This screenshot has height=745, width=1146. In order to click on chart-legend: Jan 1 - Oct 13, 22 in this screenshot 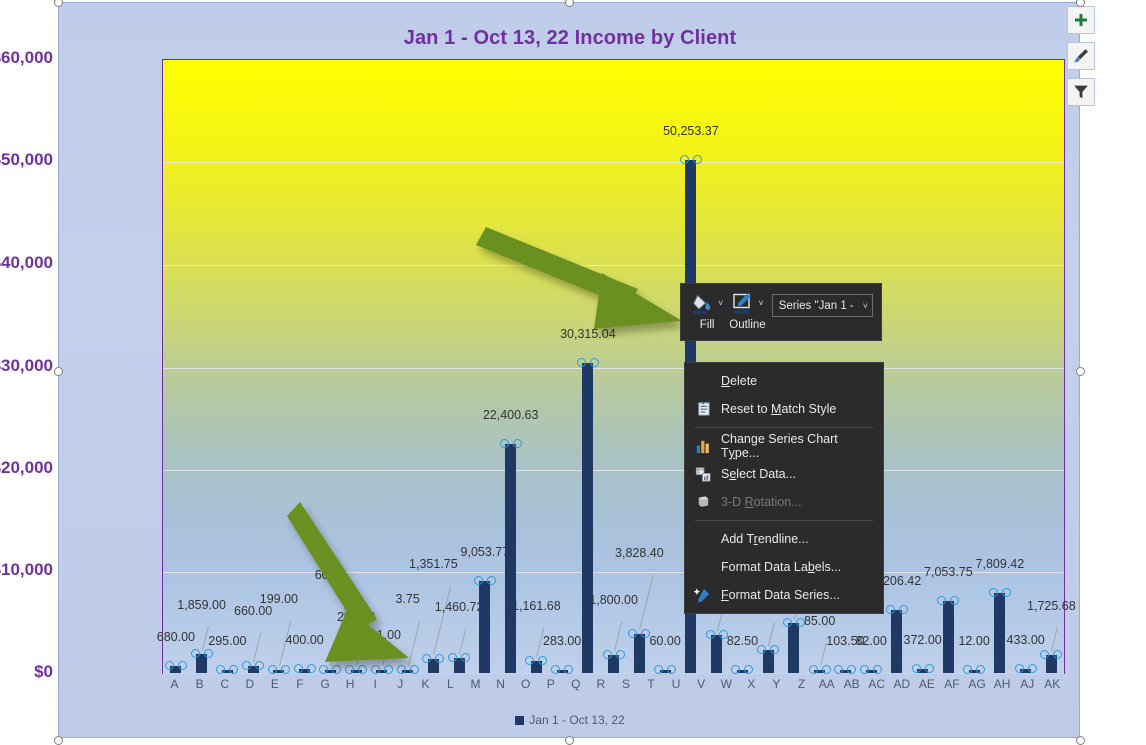, I will do `click(570, 720)`.